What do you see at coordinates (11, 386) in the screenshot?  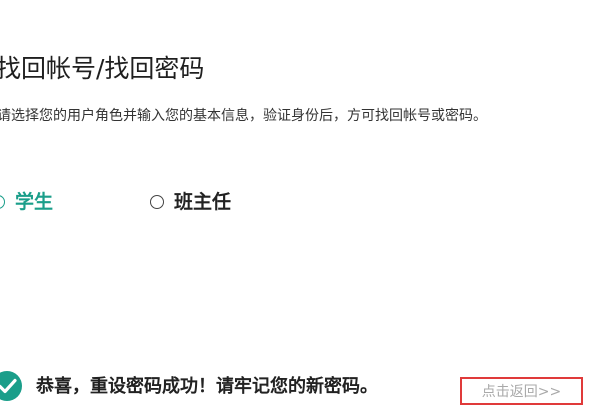 I see `check-circle-icon` at bounding box center [11, 386].